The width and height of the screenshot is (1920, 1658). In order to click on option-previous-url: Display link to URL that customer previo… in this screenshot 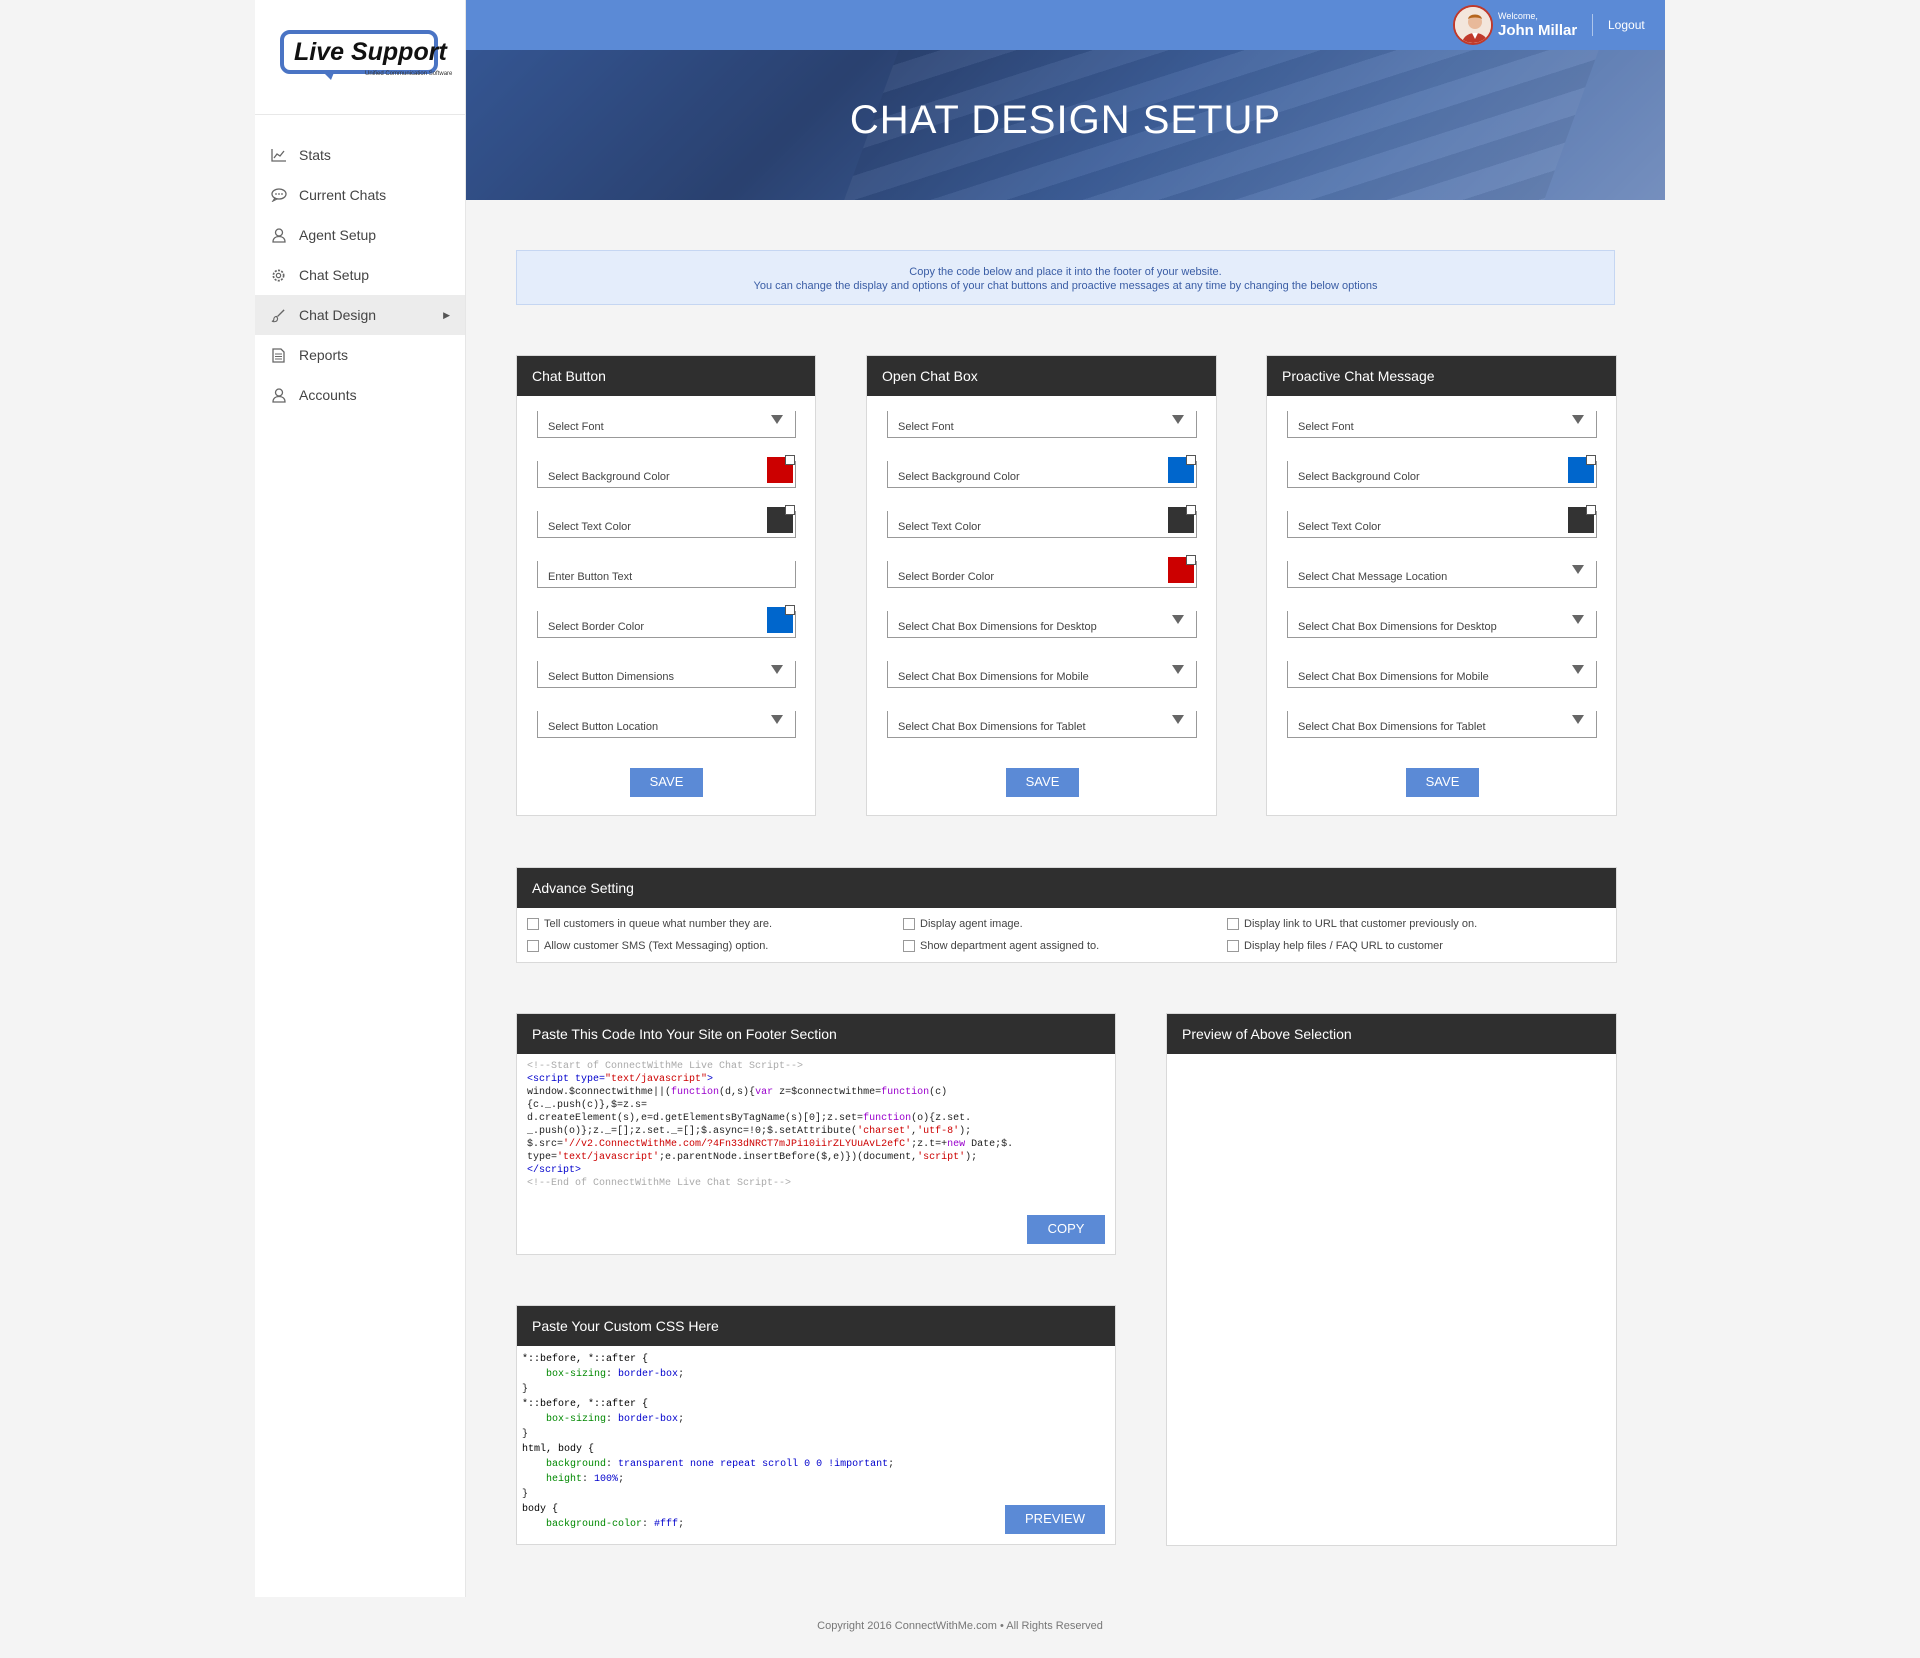, I will do `click(1352, 924)`.